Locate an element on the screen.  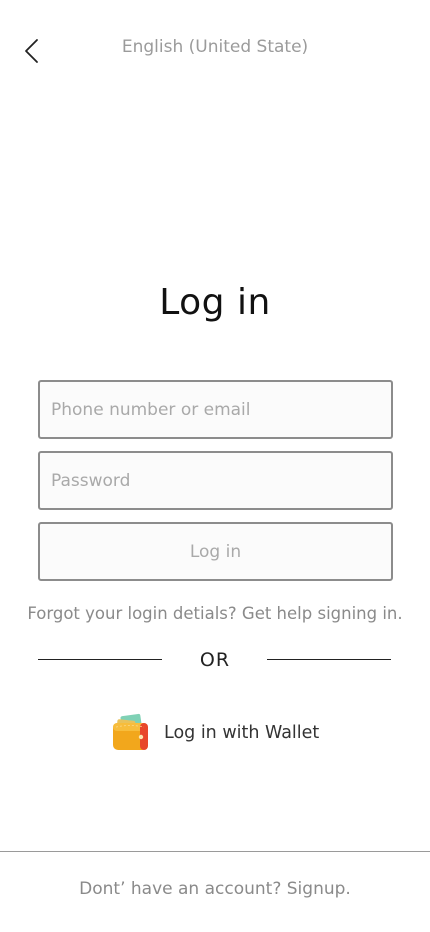
page-title: Log in is located at coordinates (215, 302).